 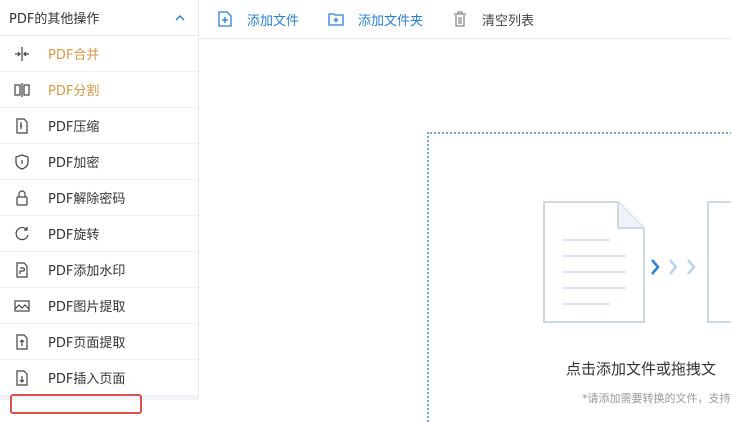 What do you see at coordinates (22, 162) in the screenshot?
I see `shield-icon` at bounding box center [22, 162].